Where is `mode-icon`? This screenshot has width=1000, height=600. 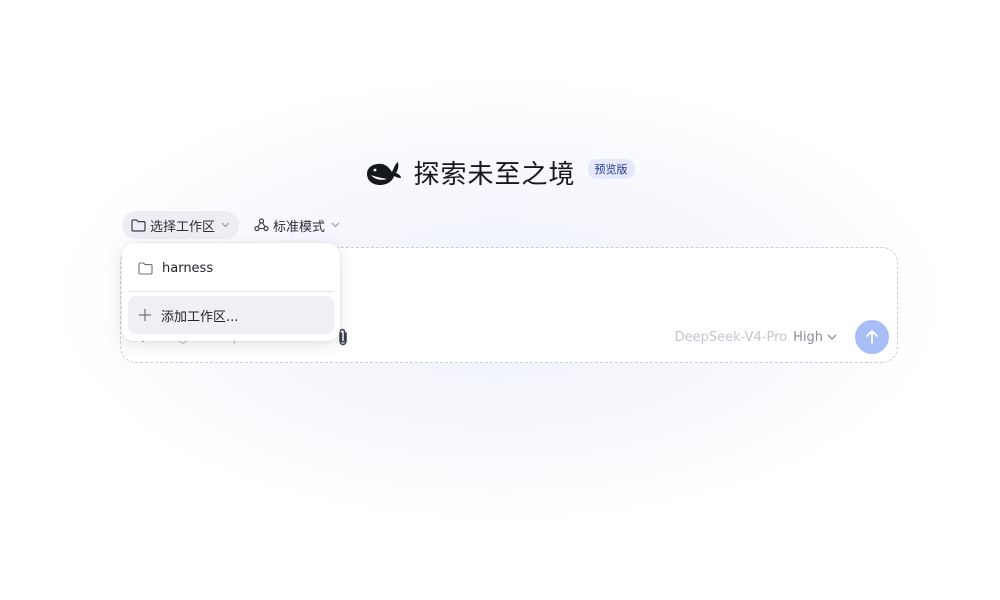
mode-icon is located at coordinates (261, 225).